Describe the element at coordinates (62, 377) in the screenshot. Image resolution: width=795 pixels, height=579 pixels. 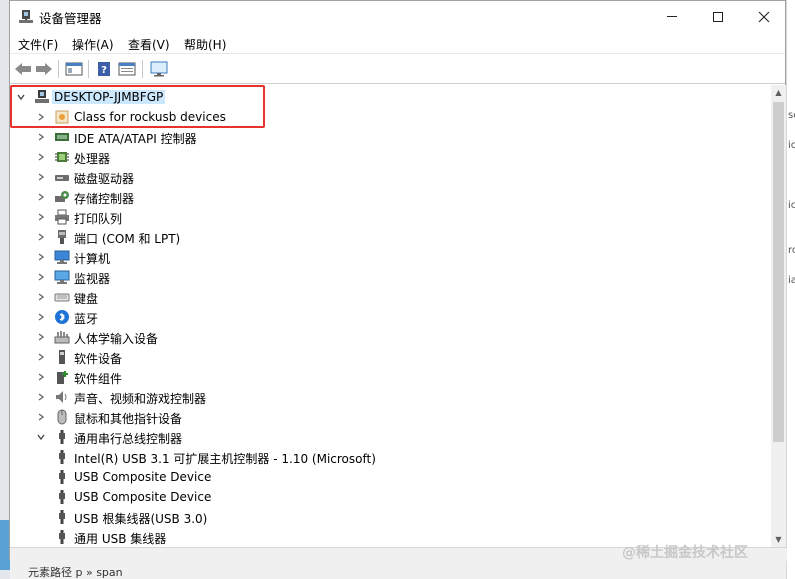
I see `software-component-icon` at that location.